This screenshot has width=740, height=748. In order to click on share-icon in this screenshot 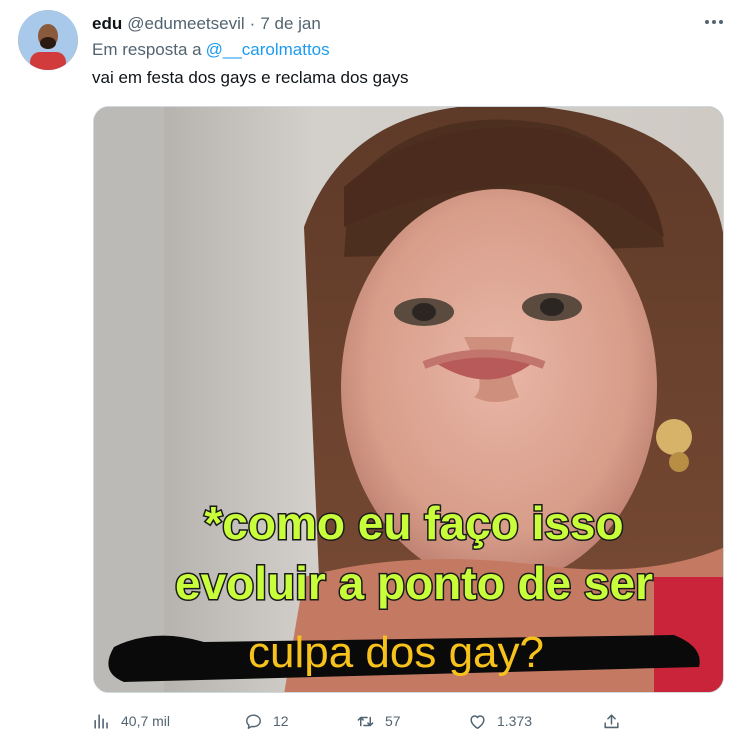, I will do `click(611, 720)`.